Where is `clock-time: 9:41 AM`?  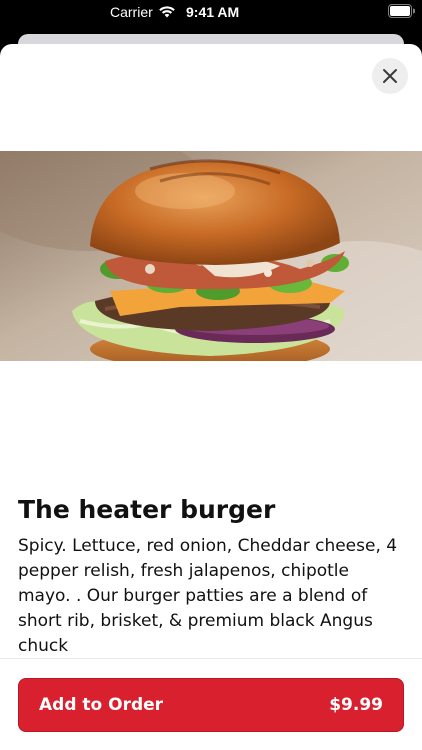
clock-time: 9:41 AM is located at coordinates (213, 12).